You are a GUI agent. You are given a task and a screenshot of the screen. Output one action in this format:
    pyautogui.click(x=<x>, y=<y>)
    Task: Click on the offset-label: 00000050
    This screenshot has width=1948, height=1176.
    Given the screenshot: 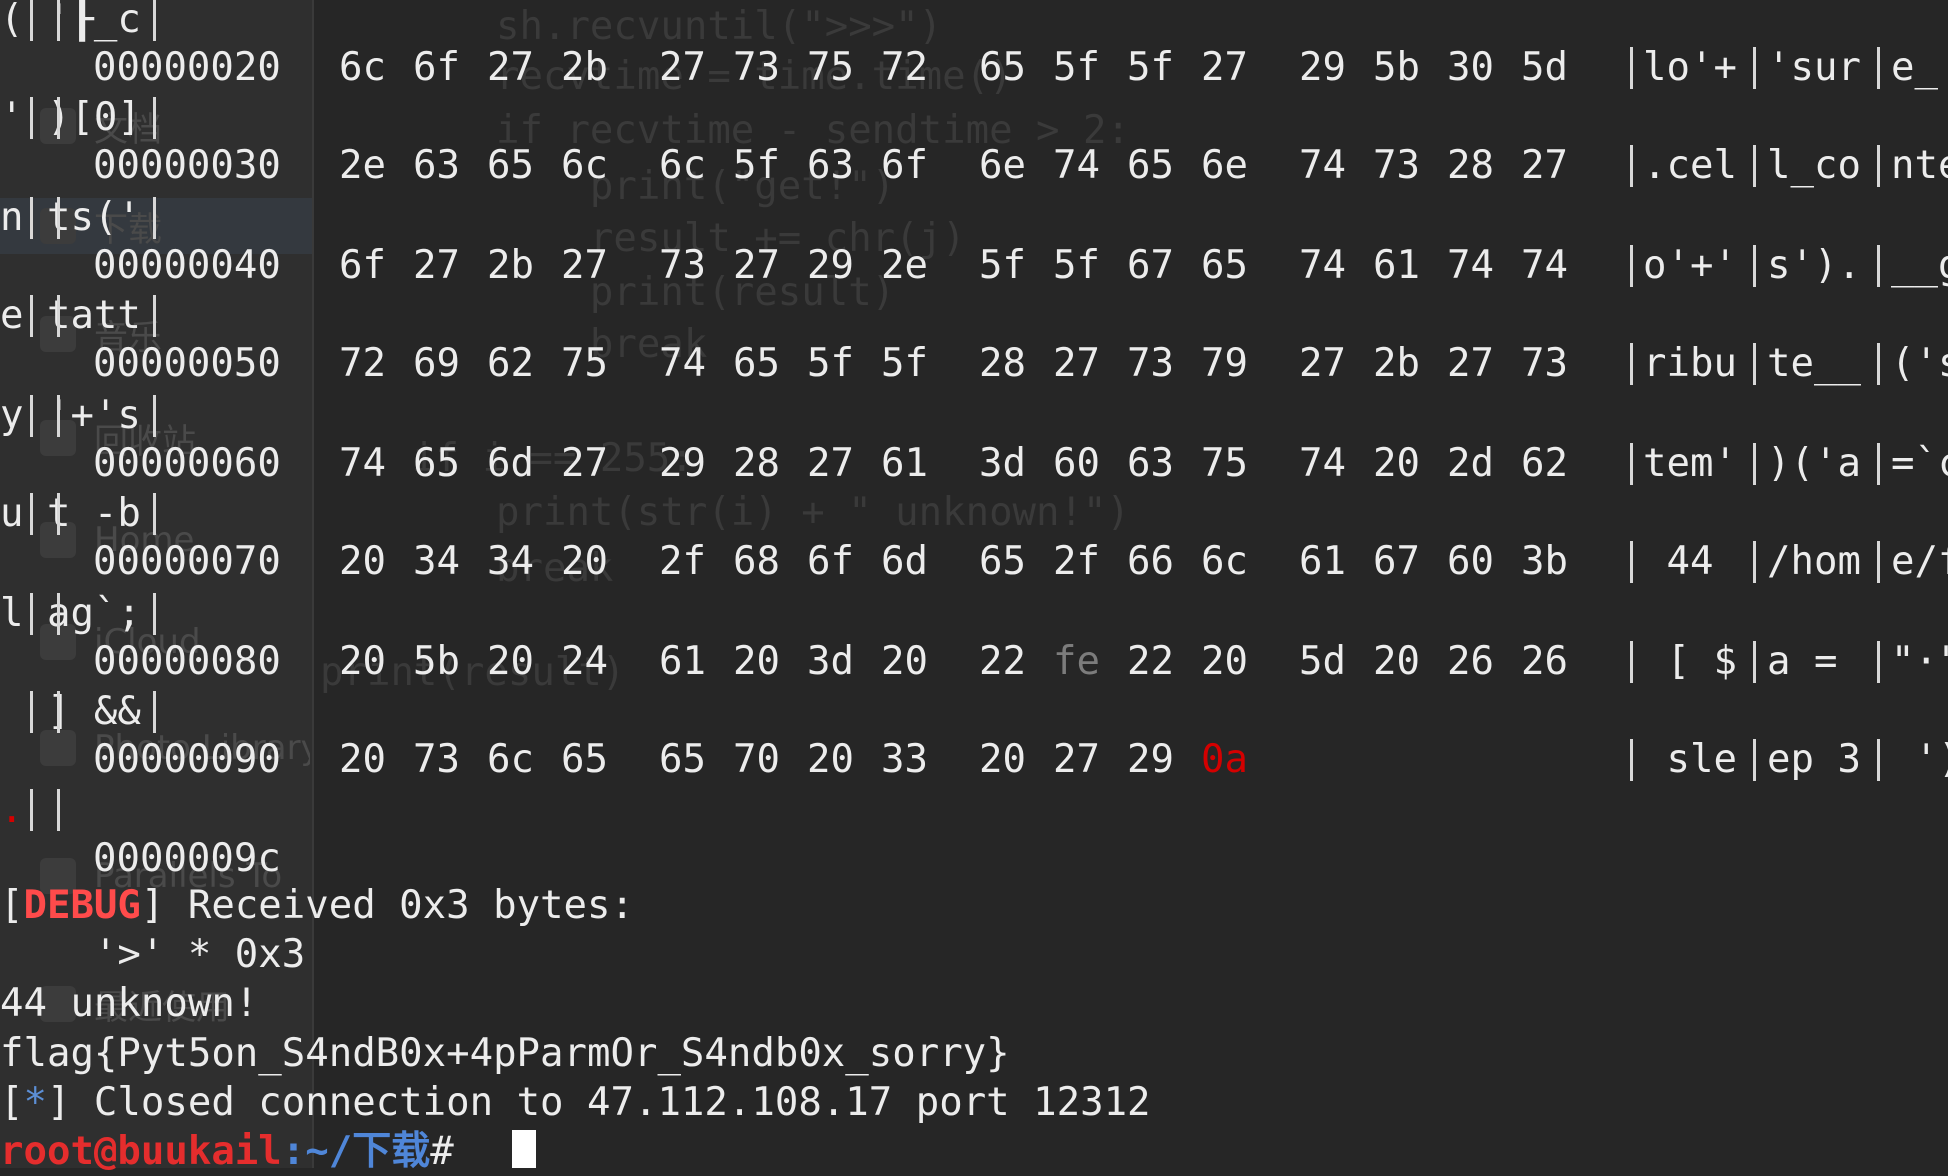 What is the action you would take?
    pyautogui.click(x=187, y=363)
    